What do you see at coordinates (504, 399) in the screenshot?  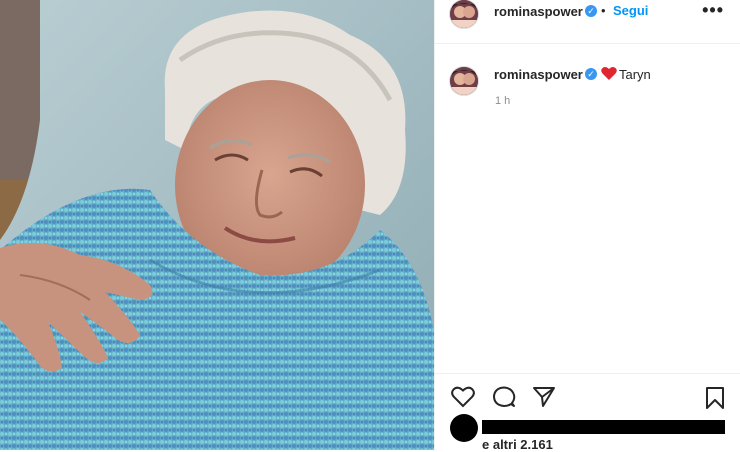 I see `comment-icon` at bounding box center [504, 399].